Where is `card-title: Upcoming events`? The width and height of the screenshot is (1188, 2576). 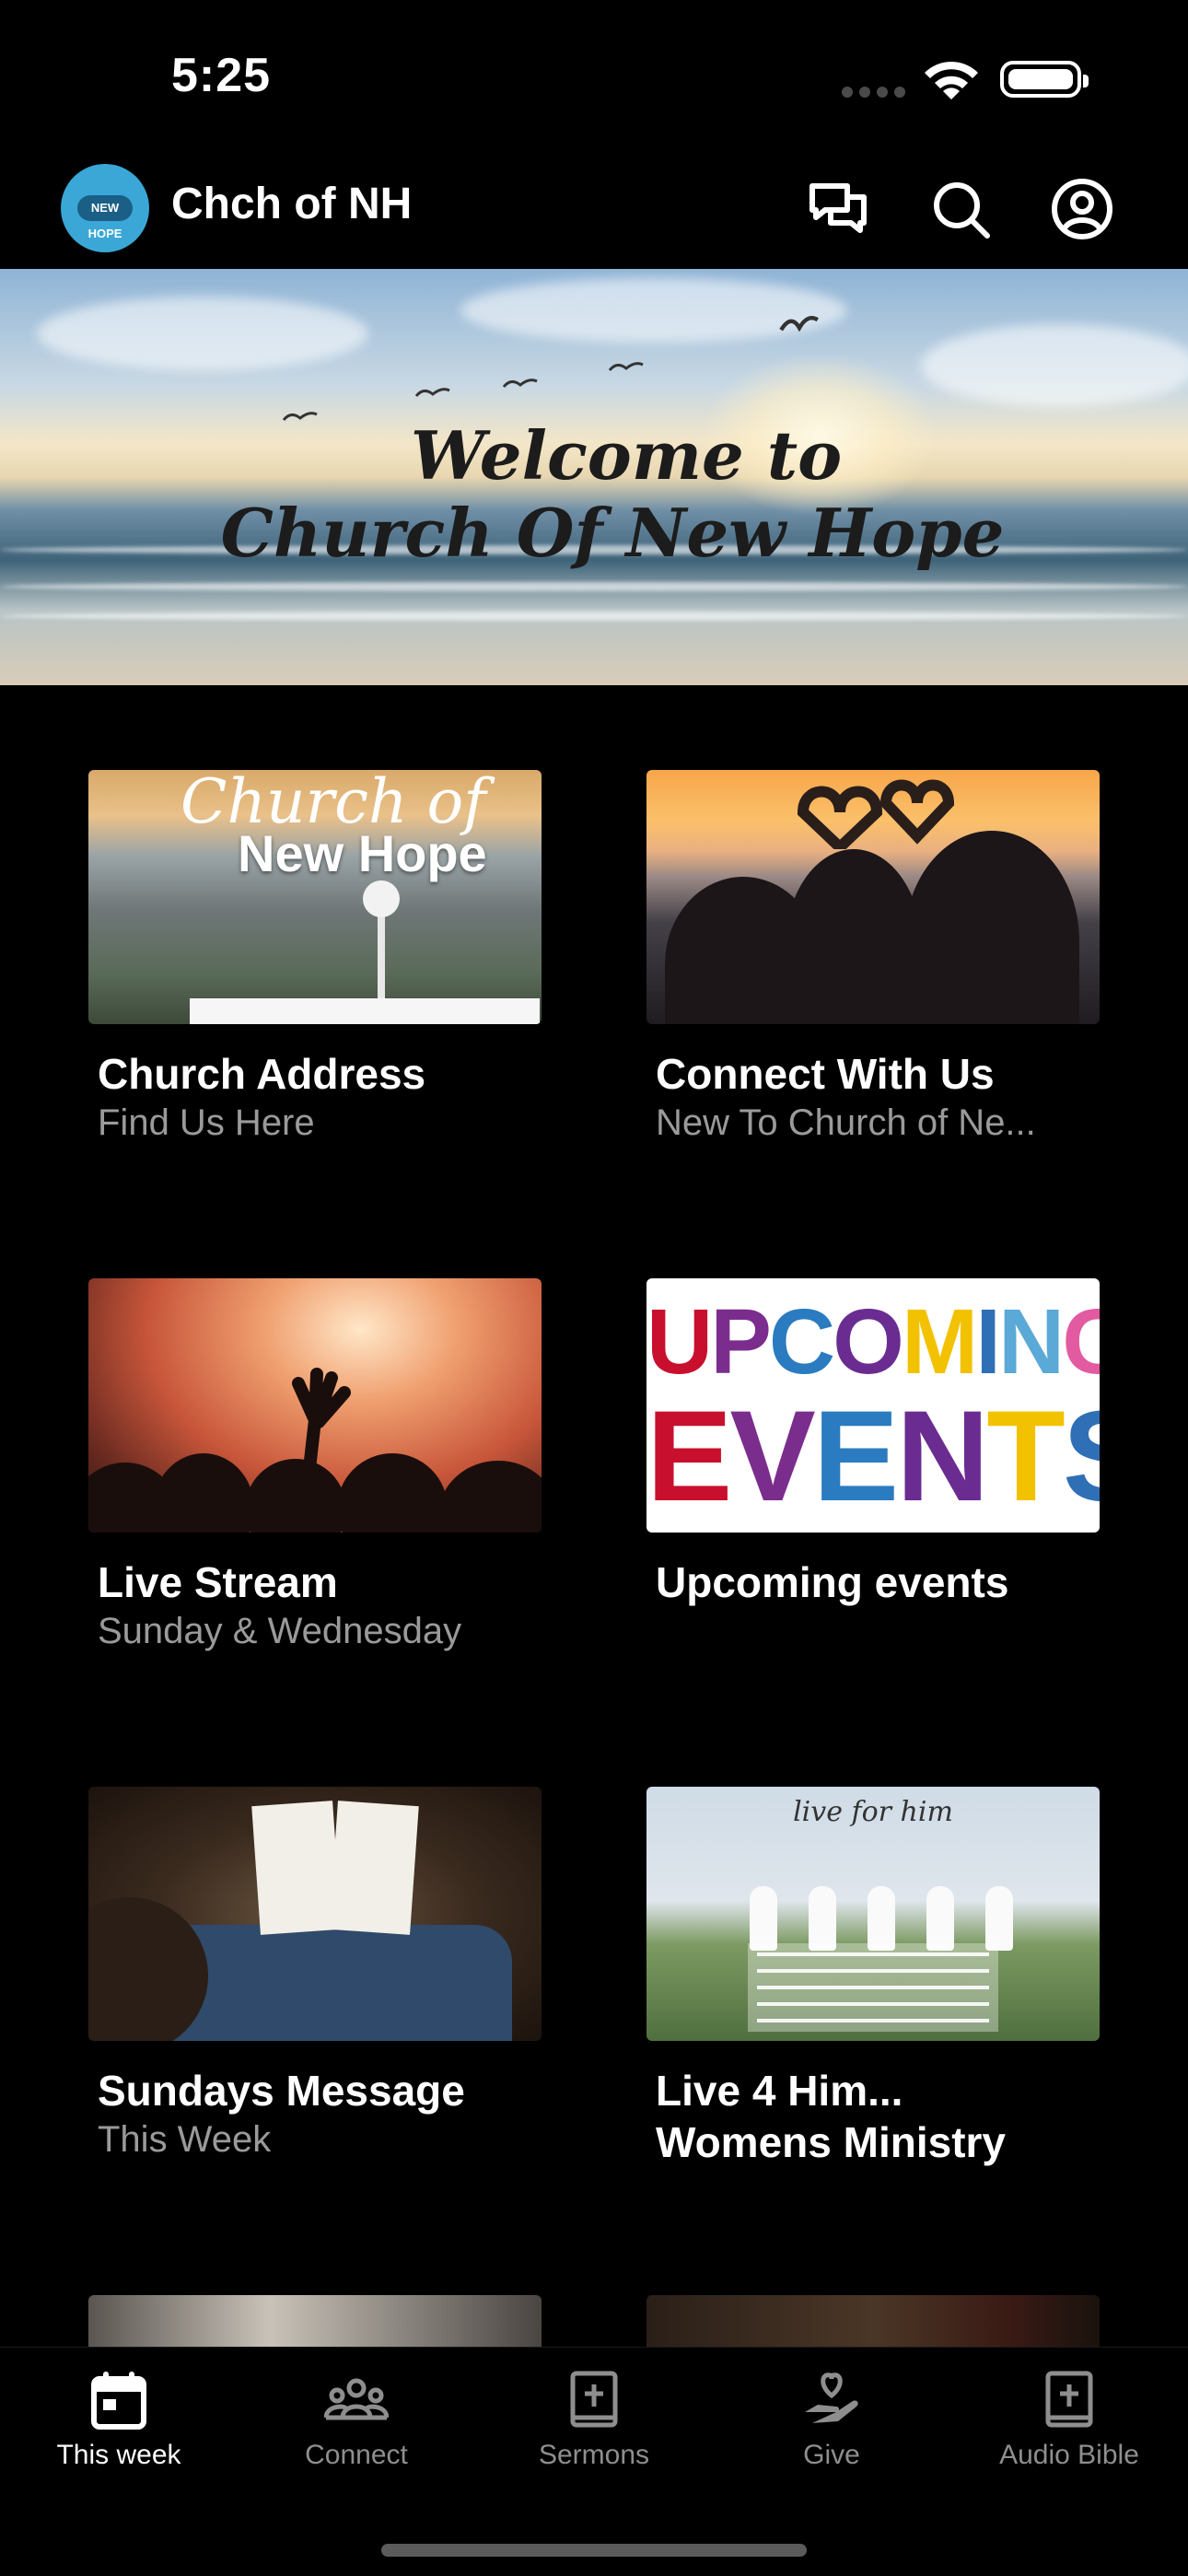
card-title: Upcoming events is located at coordinates (832, 1582).